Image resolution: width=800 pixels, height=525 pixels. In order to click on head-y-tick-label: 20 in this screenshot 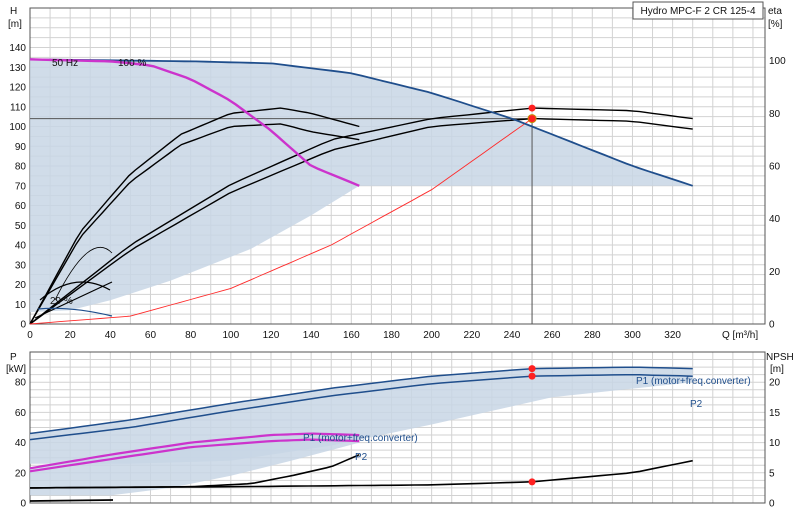, I will do `click(21, 285)`.